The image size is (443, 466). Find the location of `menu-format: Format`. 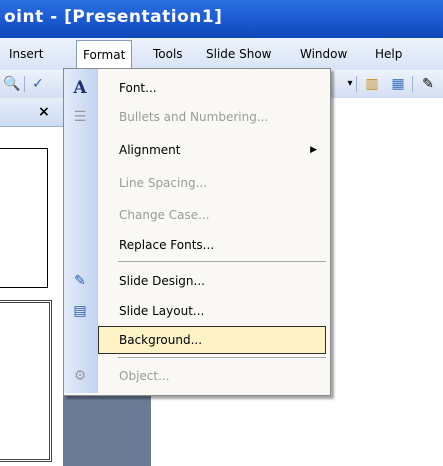

menu-format: Format is located at coordinates (104, 54).